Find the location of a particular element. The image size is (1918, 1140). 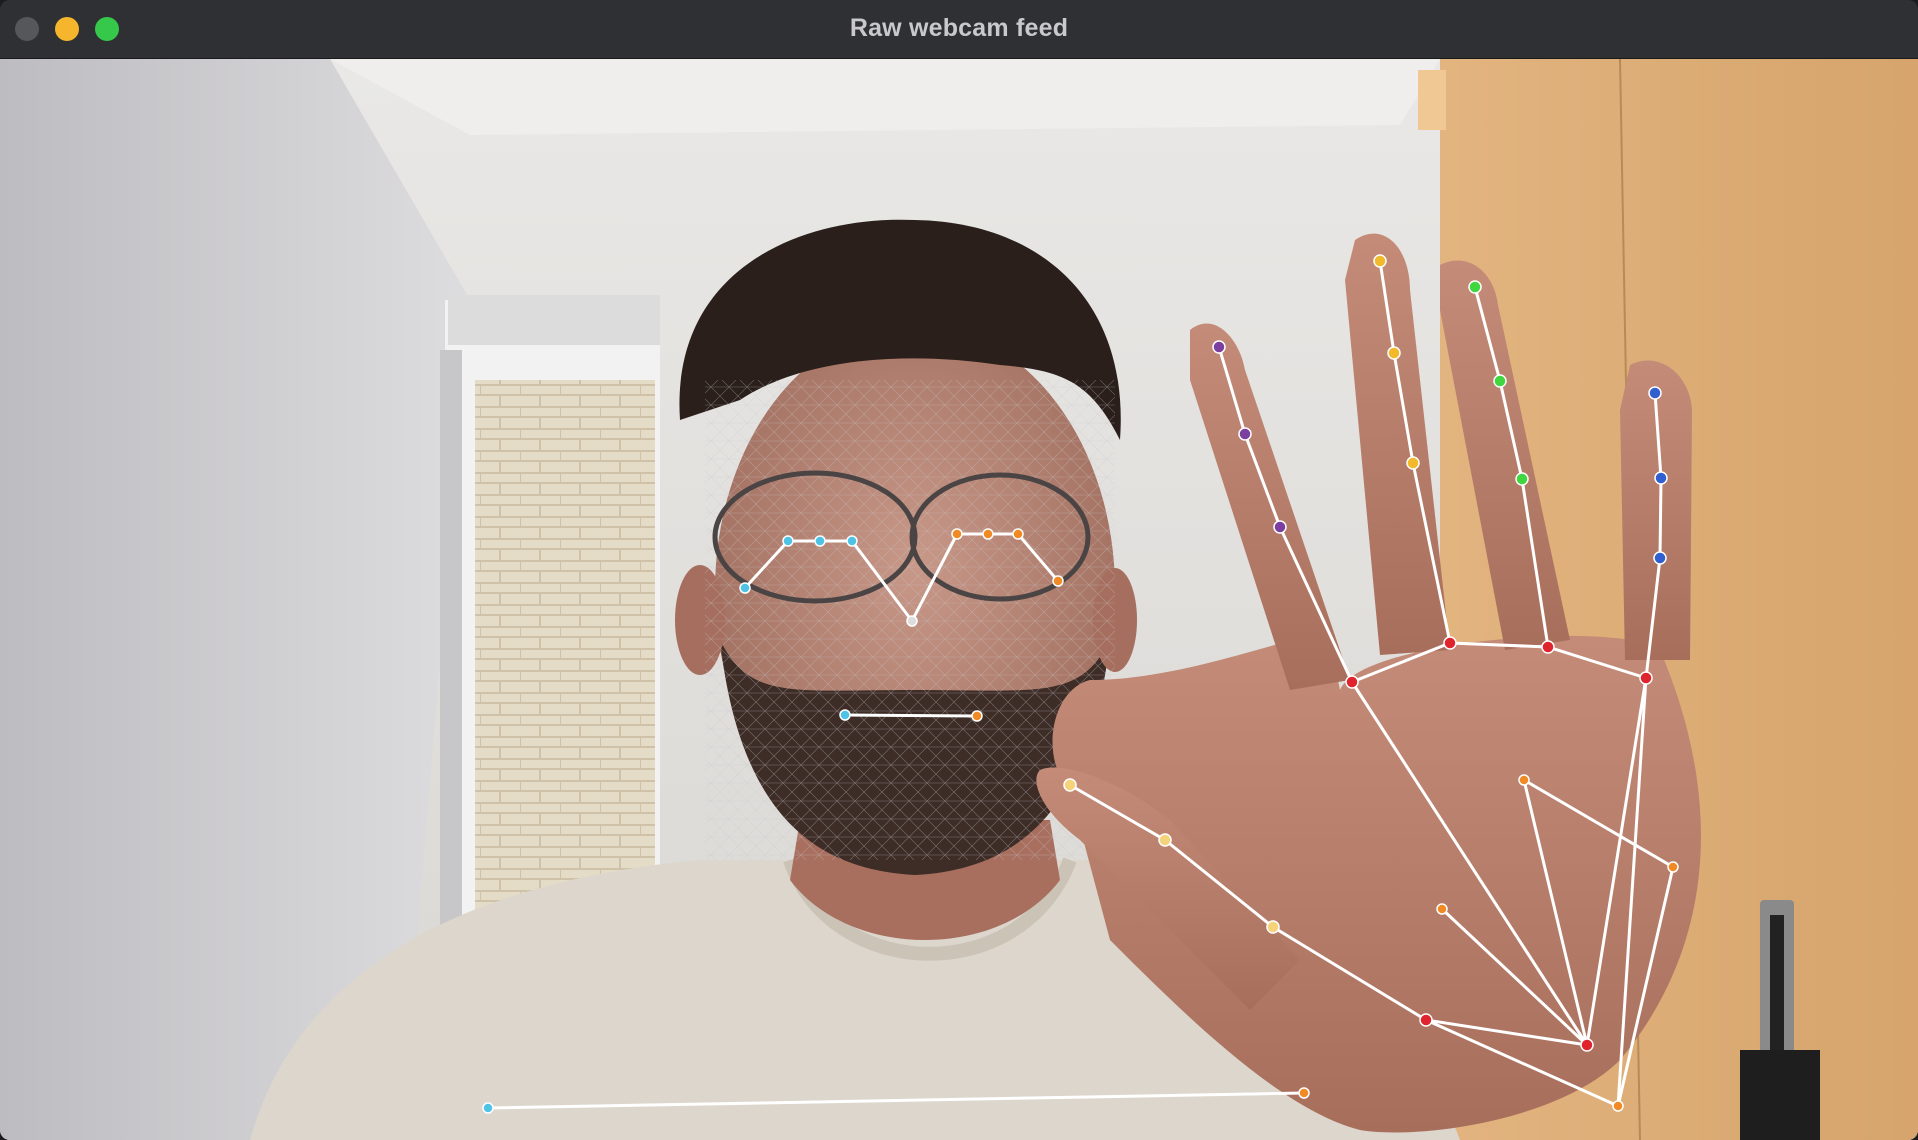

watch-strap is located at coordinates (1780, 1095).